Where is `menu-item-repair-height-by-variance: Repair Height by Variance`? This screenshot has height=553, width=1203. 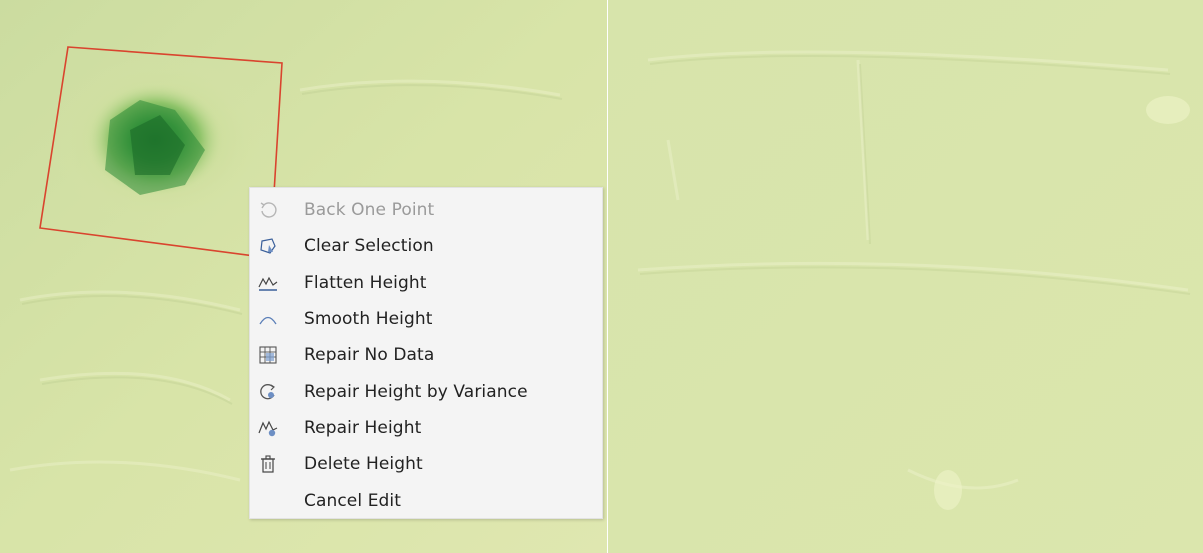
menu-item-repair-height-by-variance: Repair Height by Variance is located at coordinates (426, 391).